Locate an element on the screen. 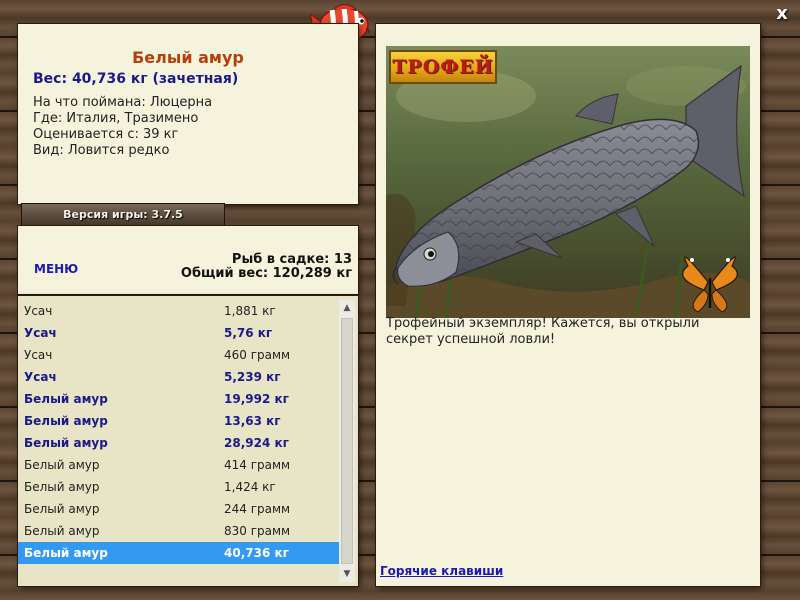  fish-weight: Вес: 40,736 кг (зачетная) is located at coordinates (136, 79).